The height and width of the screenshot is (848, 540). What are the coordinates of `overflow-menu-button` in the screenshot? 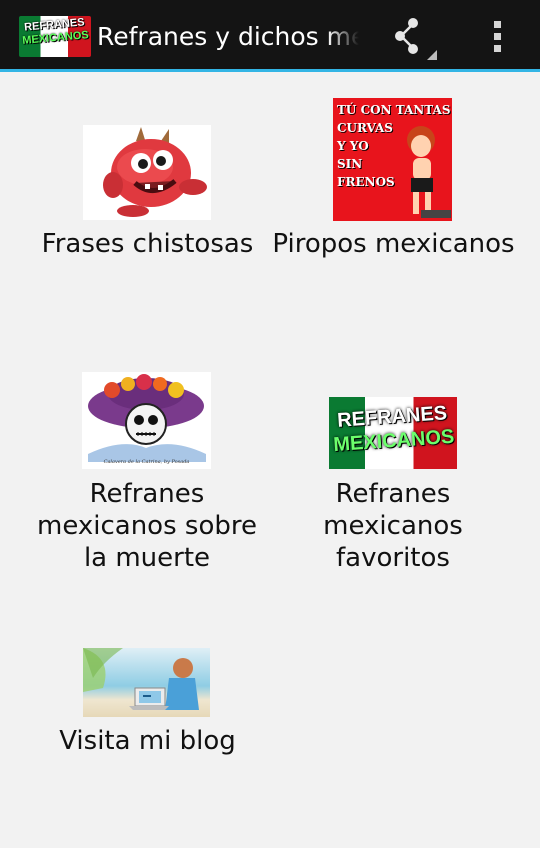 It's located at (498, 37).